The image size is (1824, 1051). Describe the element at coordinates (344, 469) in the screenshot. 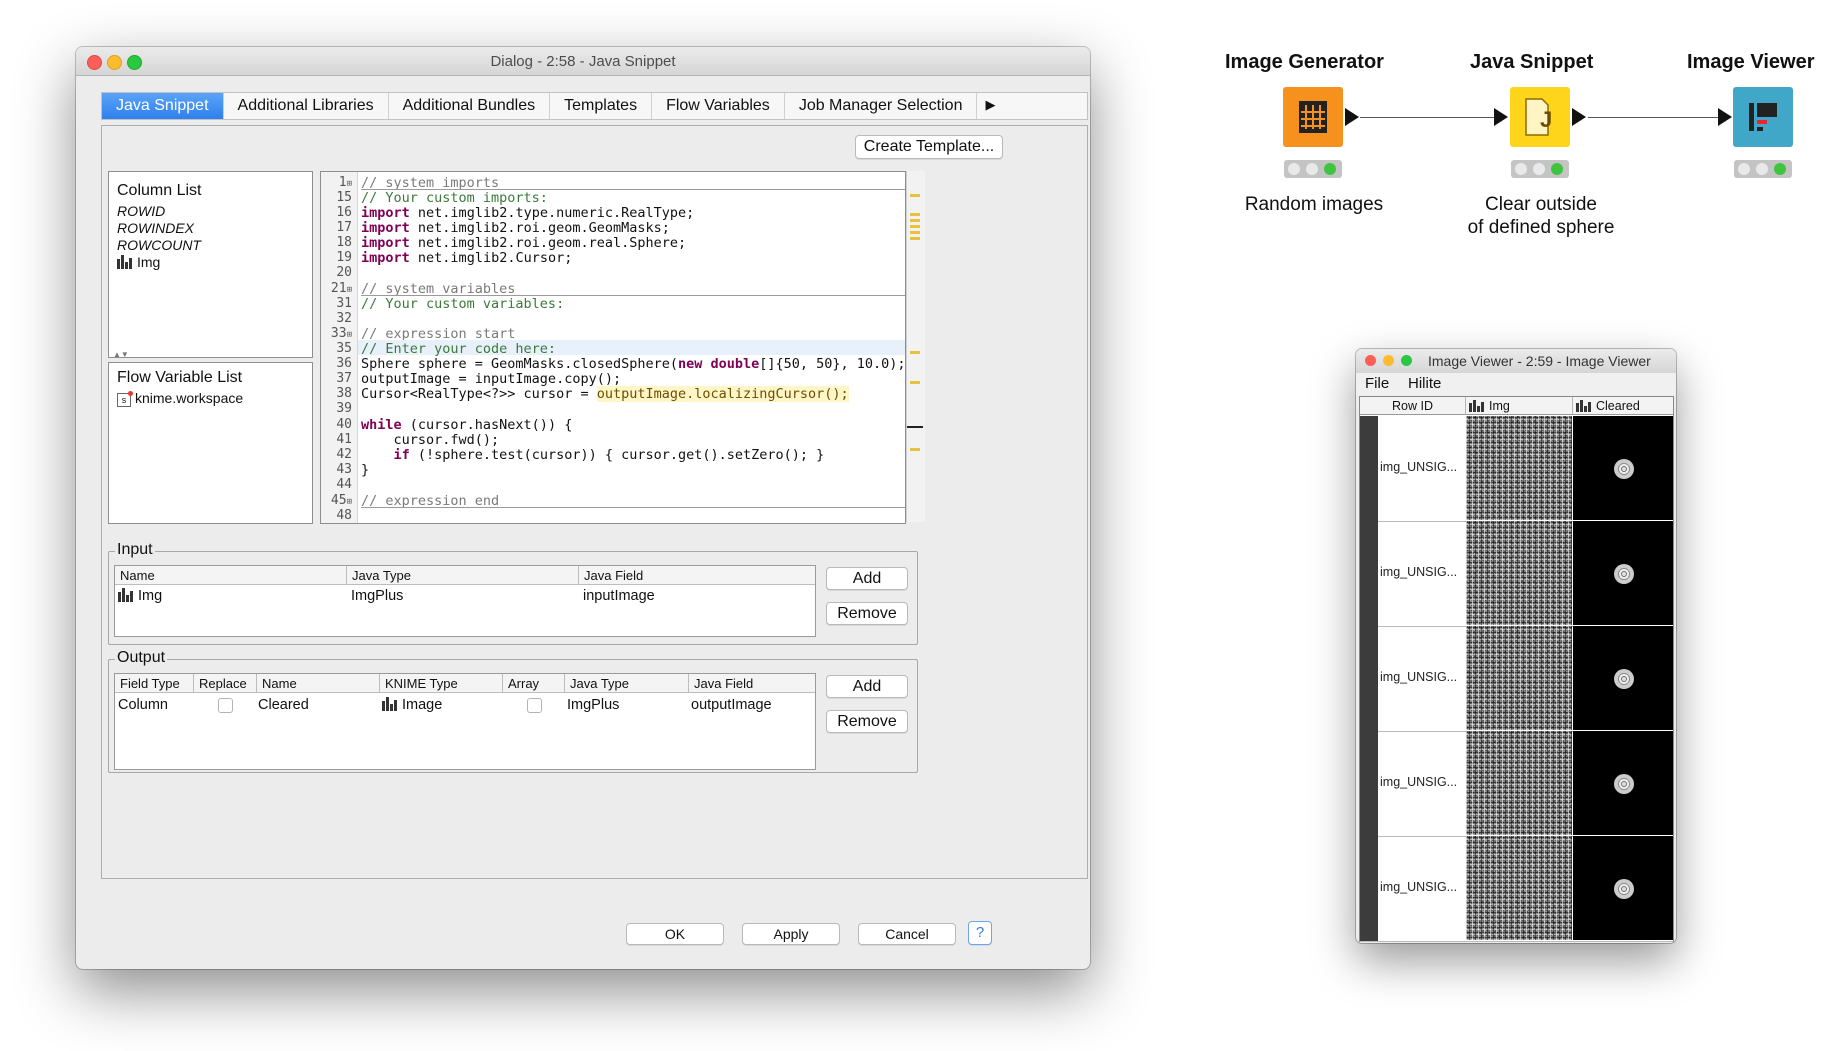

I see `line-number: 43` at that location.